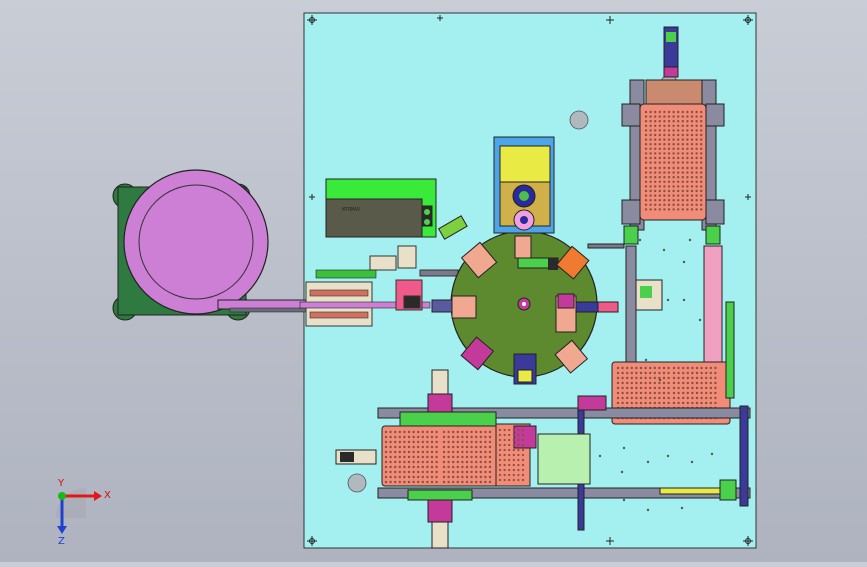 Image resolution: width=867 pixels, height=567 pixels. I want to click on control-display: MTRMAV, so click(381, 208).